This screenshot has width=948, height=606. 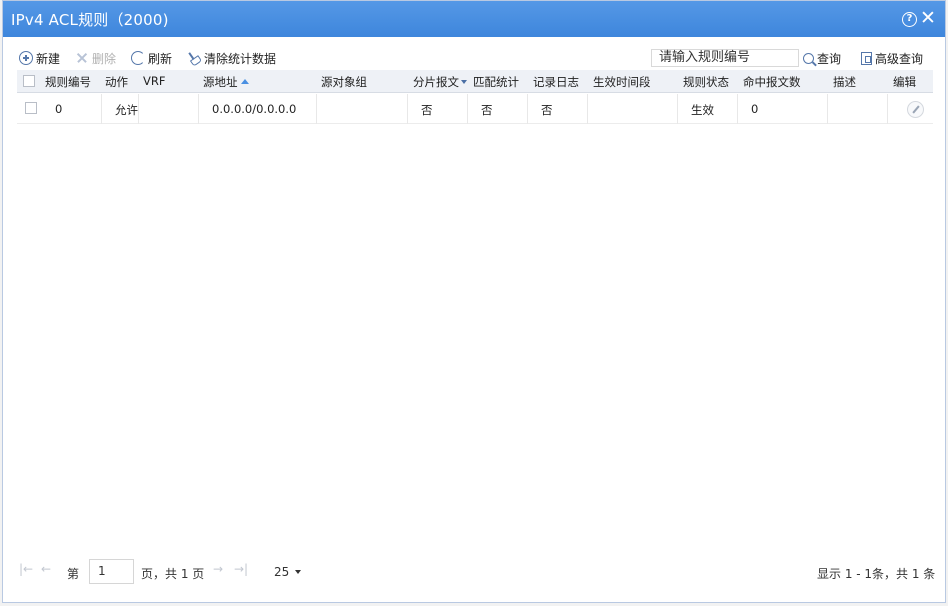 I want to click on help-icon: ?, so click(x=909, y=19).